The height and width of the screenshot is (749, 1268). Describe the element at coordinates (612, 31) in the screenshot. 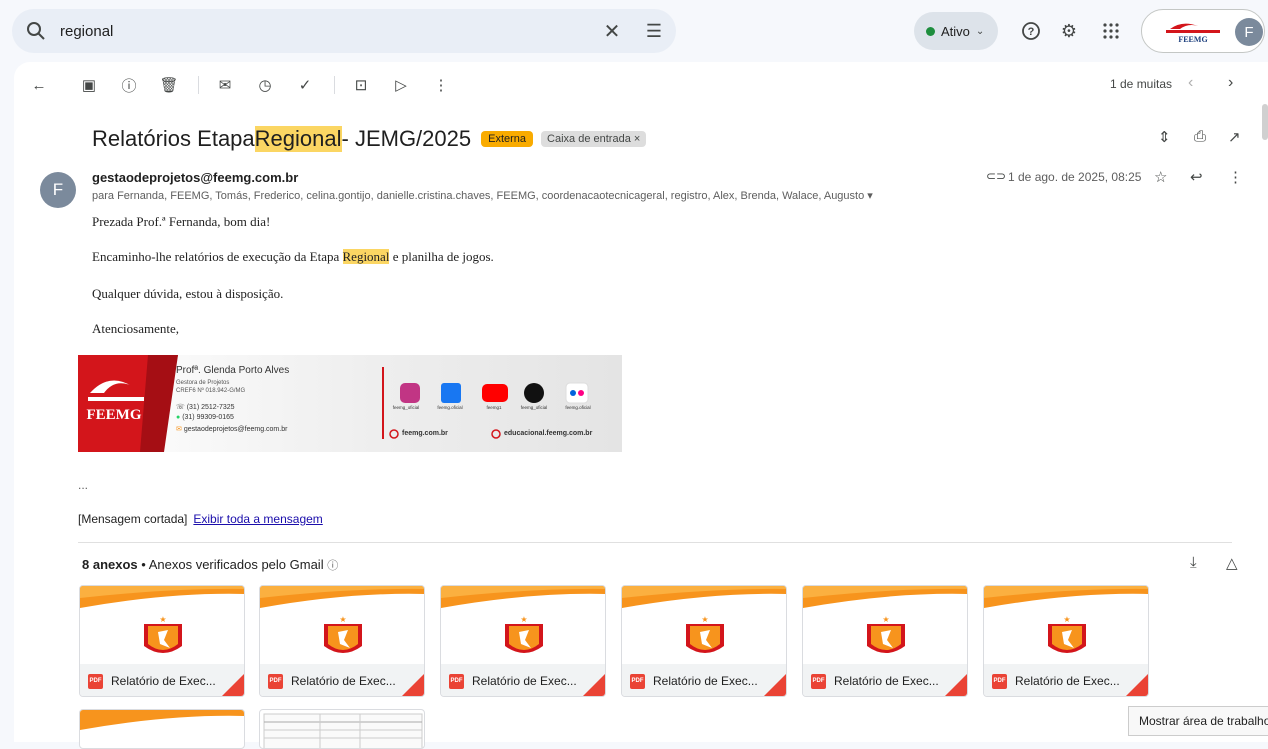

I see `clear-search-icon: ✕` at that location.